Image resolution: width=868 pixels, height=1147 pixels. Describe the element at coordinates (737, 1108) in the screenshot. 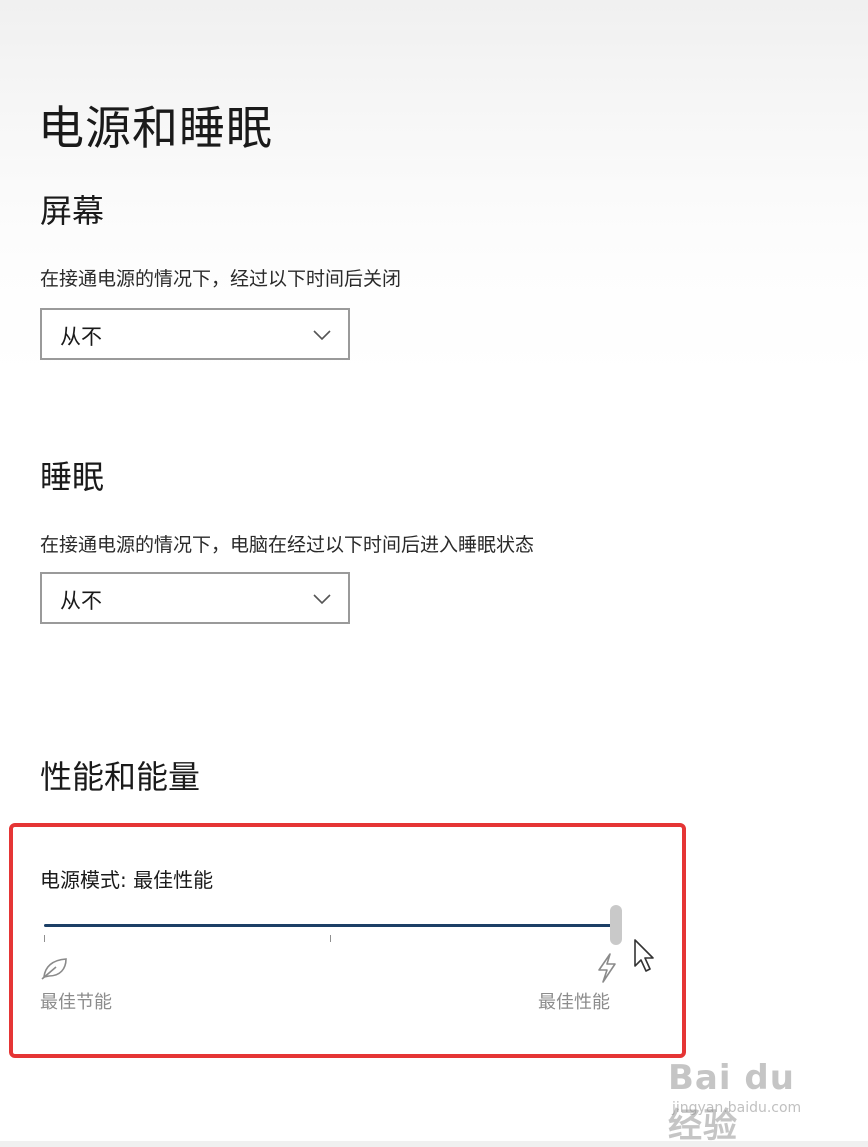

I see `watermark-url: jingyan.baidu.com` at that location.